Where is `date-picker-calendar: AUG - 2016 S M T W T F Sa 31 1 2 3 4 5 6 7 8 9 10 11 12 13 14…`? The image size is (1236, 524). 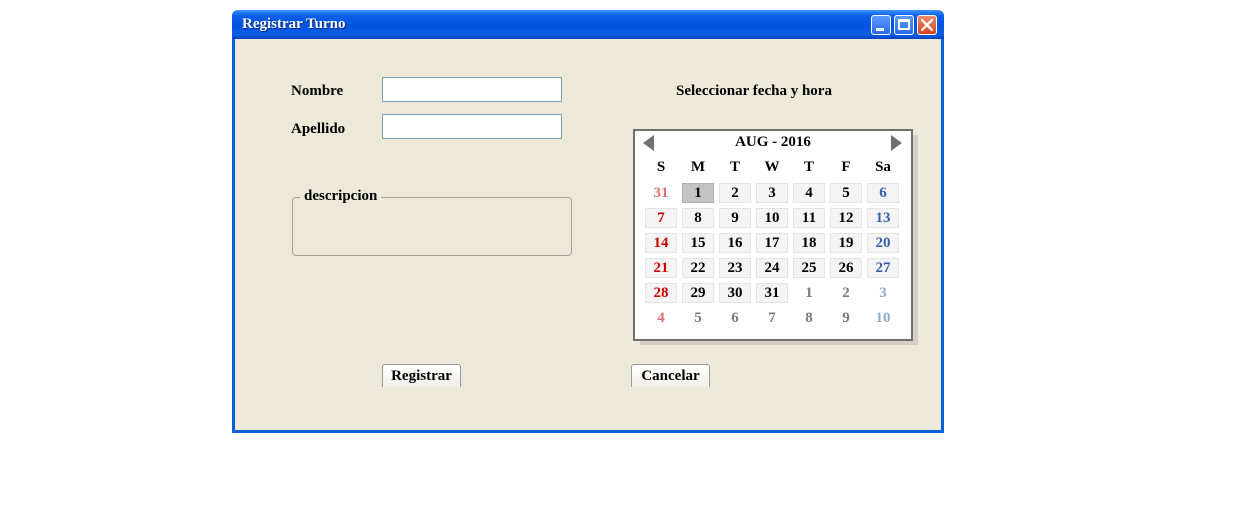 date-picker-calendar: AUG - 2016 S M T W T F Sa 31 1 2 3 4 5 6 7 8 9 10 11 12 13 14… is located at coordinates (773, 235).